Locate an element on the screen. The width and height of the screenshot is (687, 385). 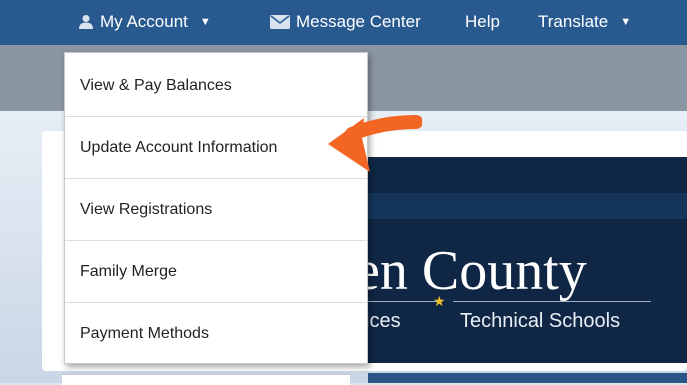
banner-divider is located at coordinates (552, 301).